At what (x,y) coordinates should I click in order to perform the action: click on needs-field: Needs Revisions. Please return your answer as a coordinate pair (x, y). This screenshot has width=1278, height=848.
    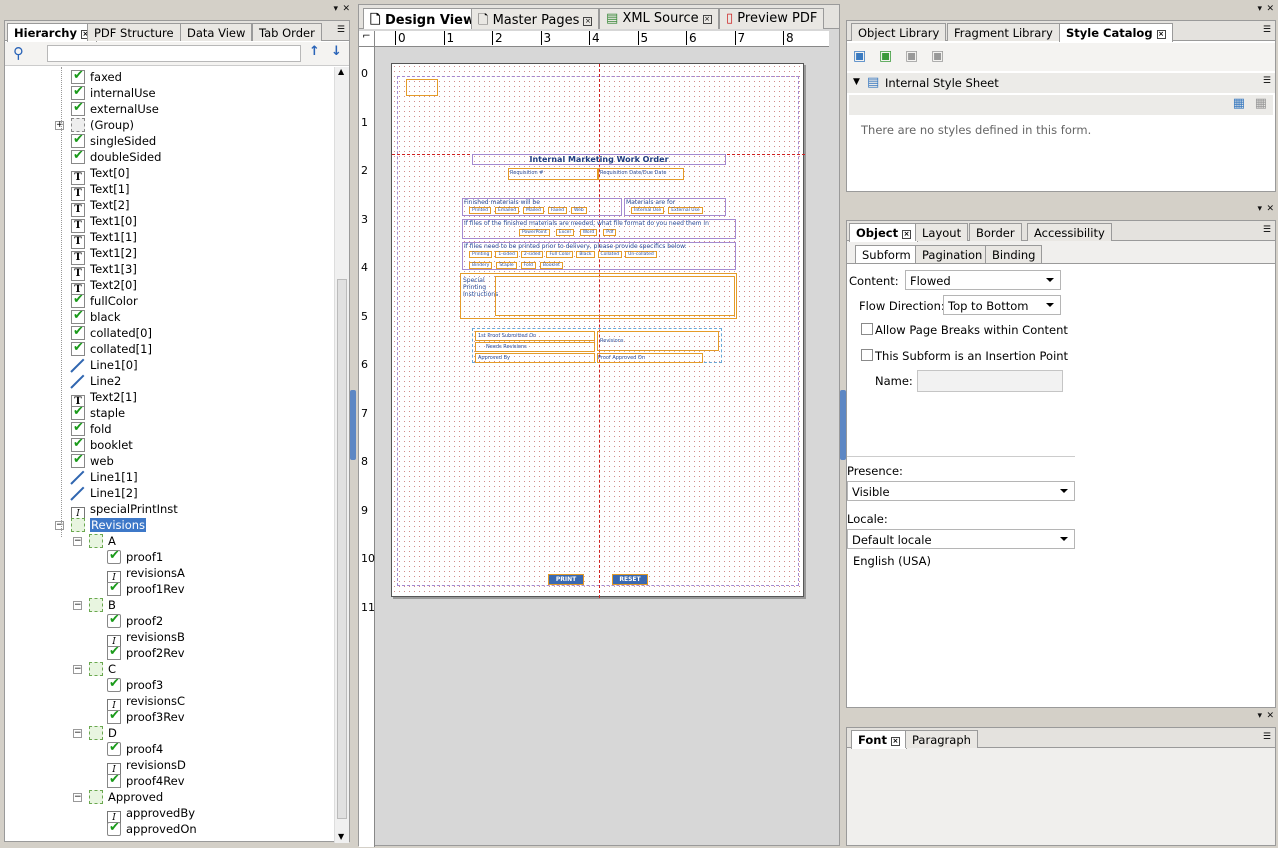
    Looking at the image, I should click on (535, 347).